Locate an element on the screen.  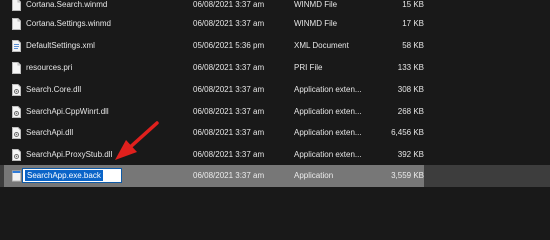
file-size: 268 KB is located at coordinates (410, 111).